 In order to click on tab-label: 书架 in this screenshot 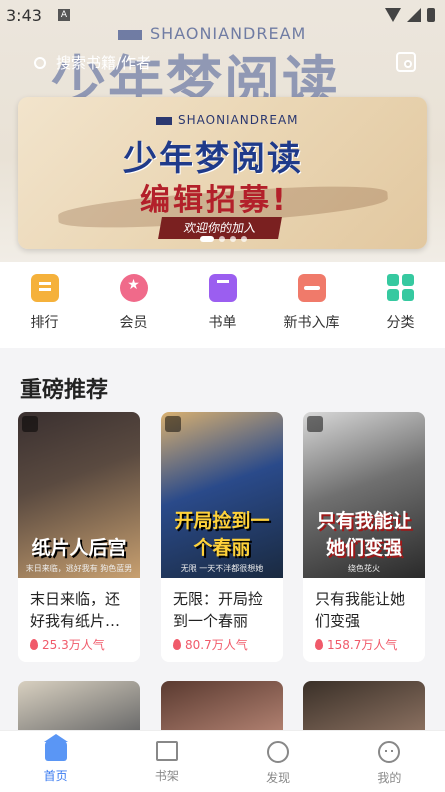, I will do `click(166, 776)`.